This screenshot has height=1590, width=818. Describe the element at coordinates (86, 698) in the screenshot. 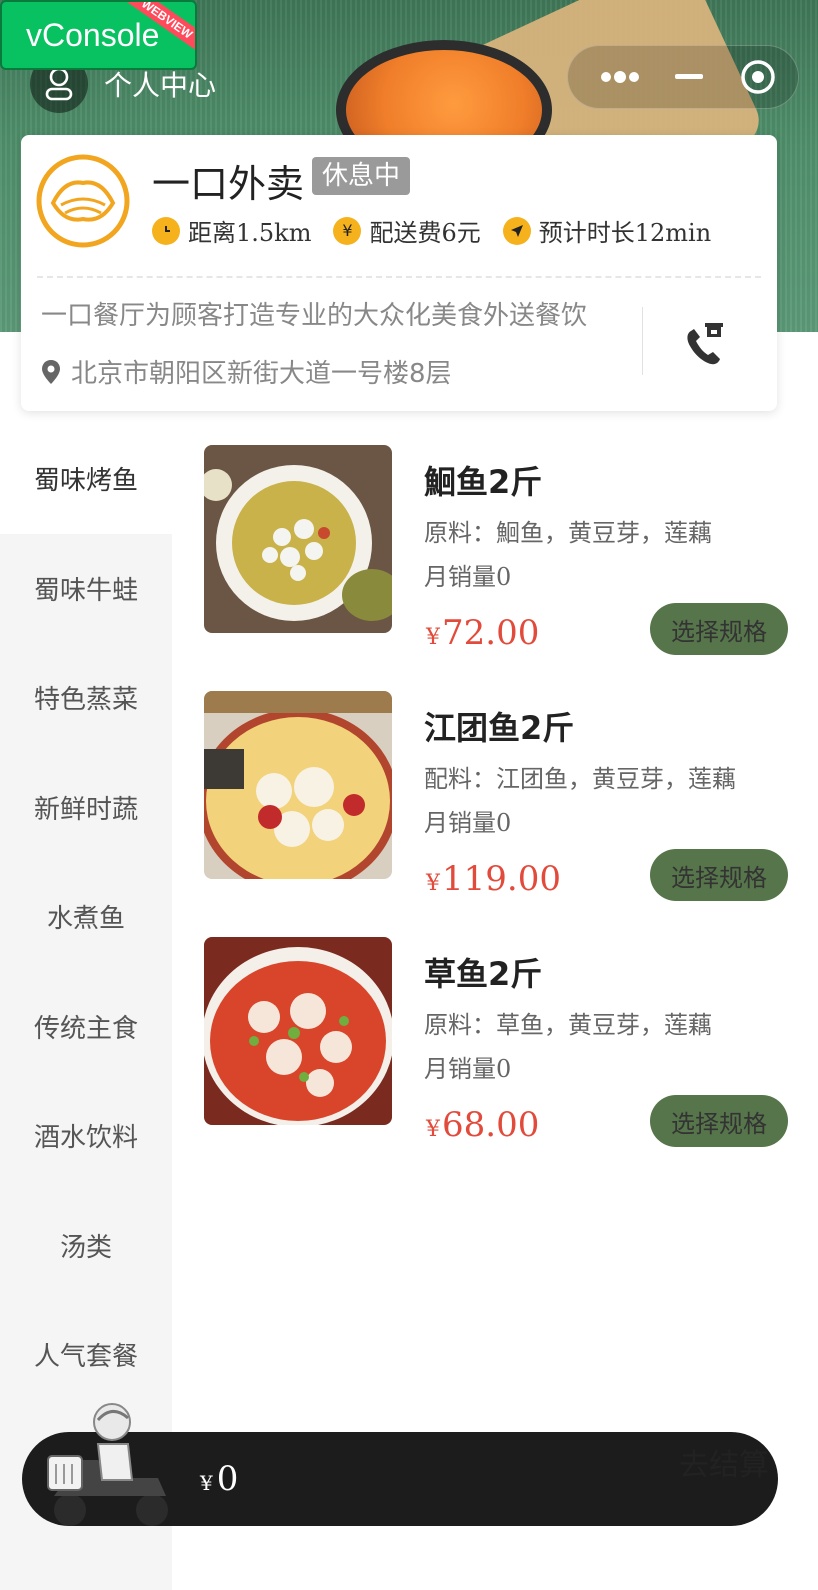

I see `category-item-2: 特色蒸菜` at that location.